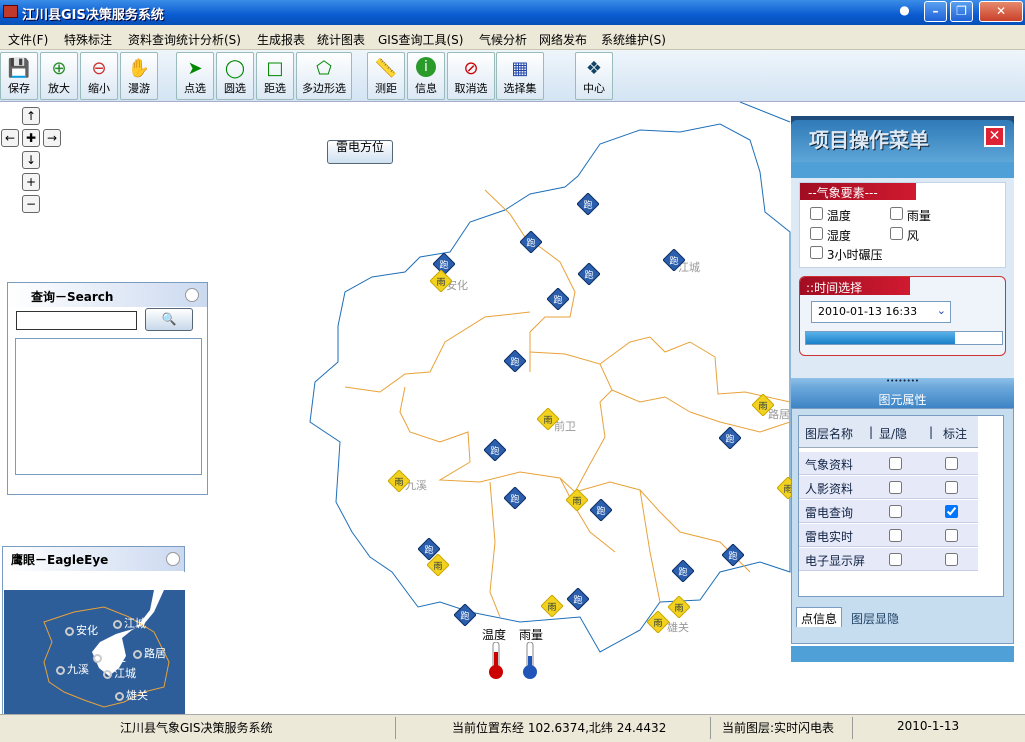 This screenshot has width=1025, height=742. Describe the element at coordinates (169, 319) in the screenshot. I see `search-button: 🔍` at that location.